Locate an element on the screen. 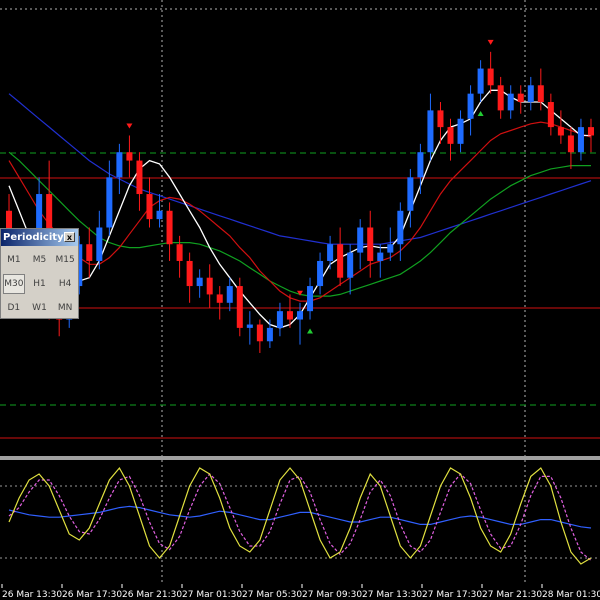  axis-label-1: 26 Mar 17:30 is located at coordinates (92, 595).